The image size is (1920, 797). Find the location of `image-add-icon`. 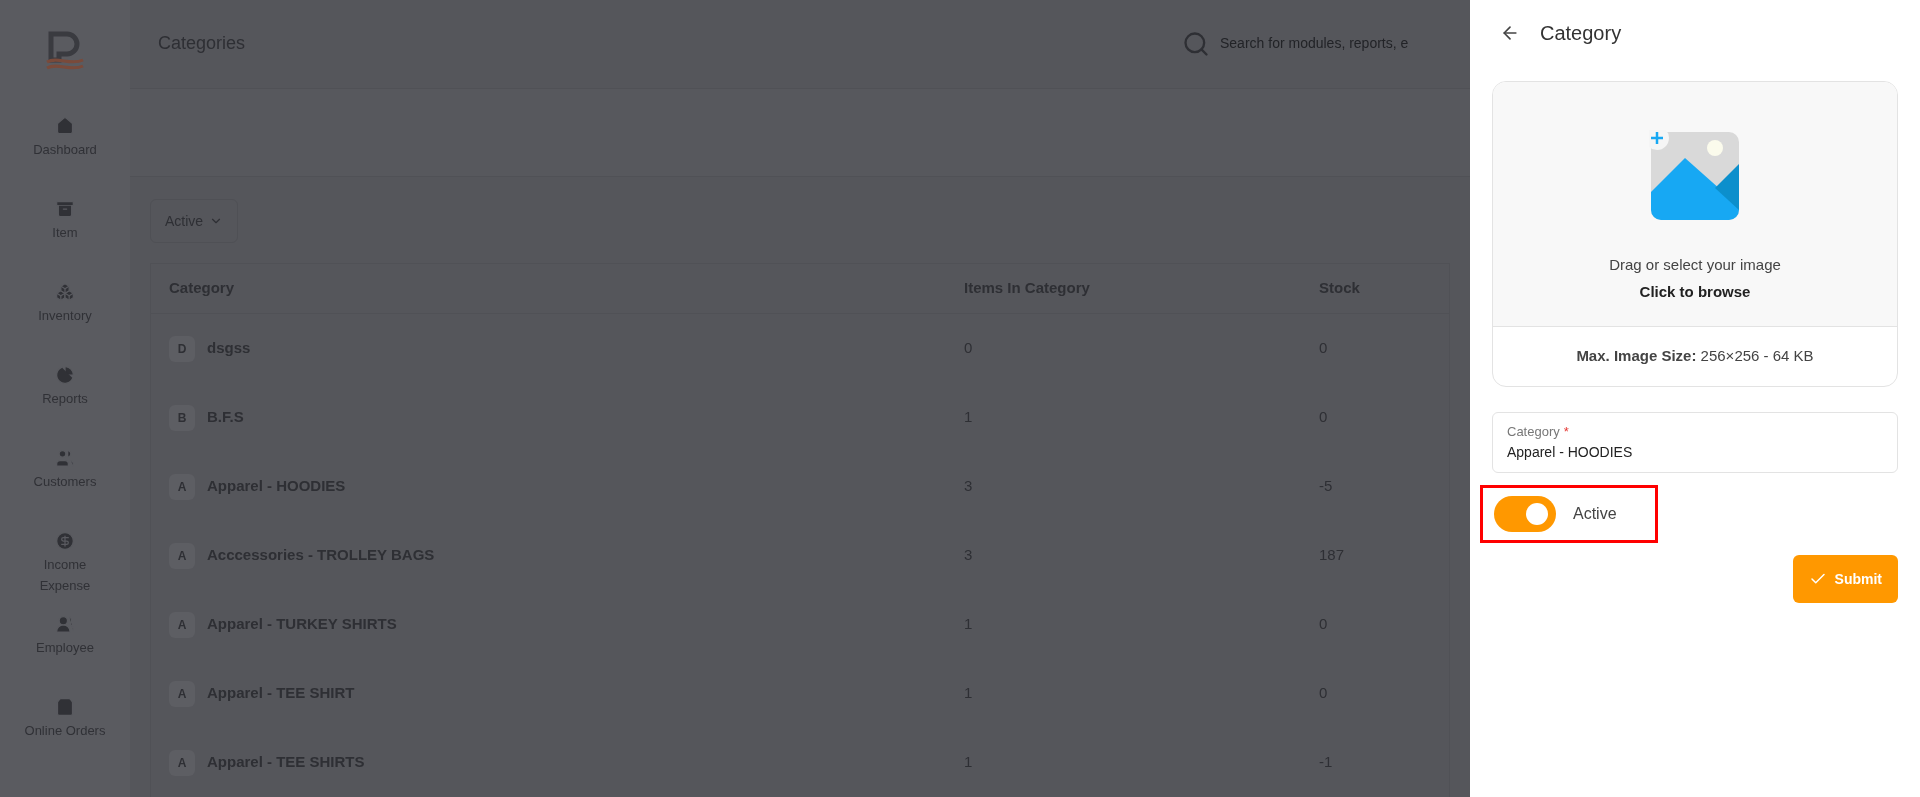

image-add-icon is located at coordinates (1695, 176).